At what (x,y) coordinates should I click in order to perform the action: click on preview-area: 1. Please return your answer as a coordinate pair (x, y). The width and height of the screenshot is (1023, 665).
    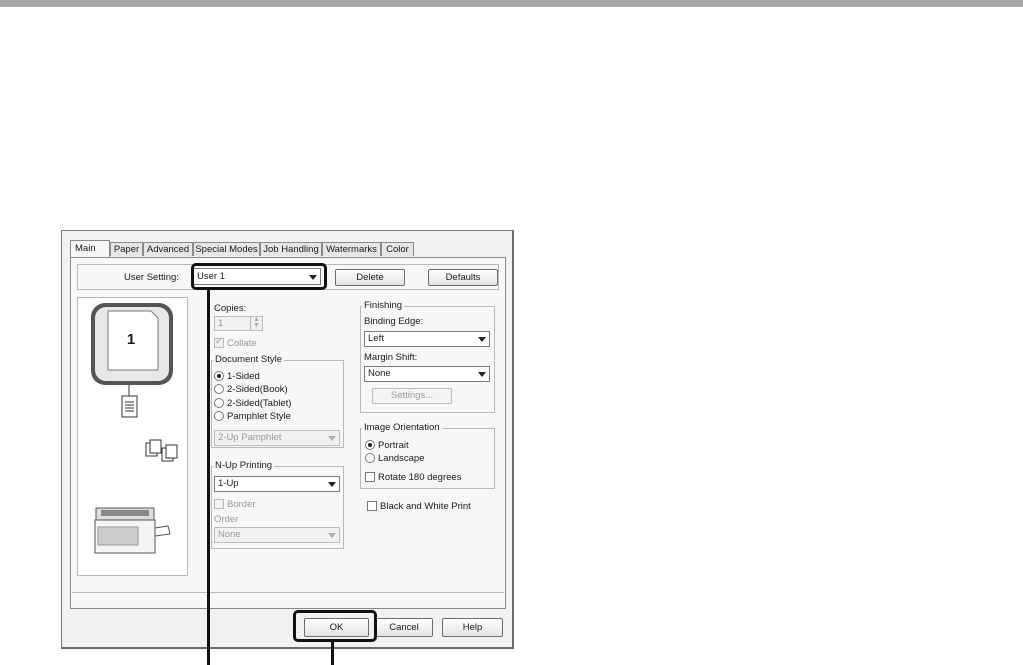
    Looking at the image, I should click on (132, 436).